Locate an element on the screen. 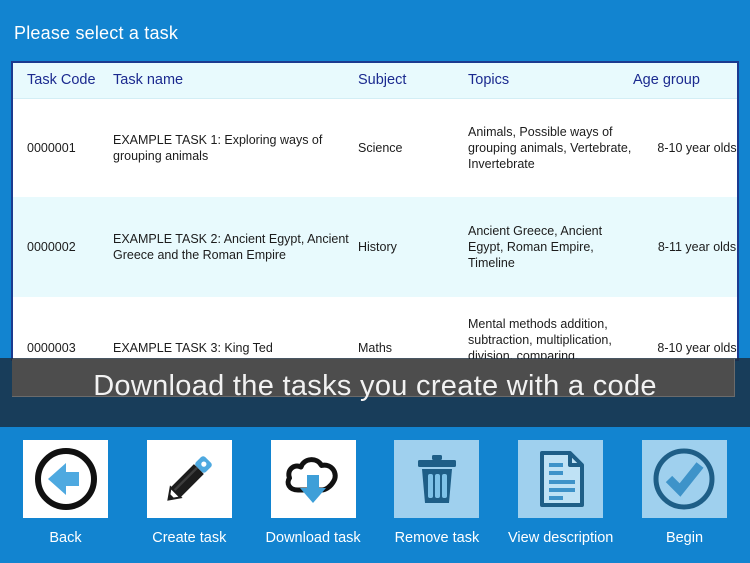 This screenshot has height=563, width=750. view-description-button is located at coordinates (561, 479).